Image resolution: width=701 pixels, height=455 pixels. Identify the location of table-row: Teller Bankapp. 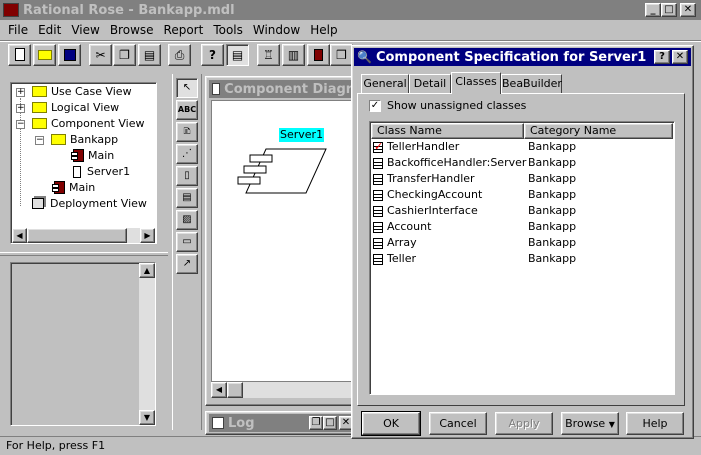
(522, 259).